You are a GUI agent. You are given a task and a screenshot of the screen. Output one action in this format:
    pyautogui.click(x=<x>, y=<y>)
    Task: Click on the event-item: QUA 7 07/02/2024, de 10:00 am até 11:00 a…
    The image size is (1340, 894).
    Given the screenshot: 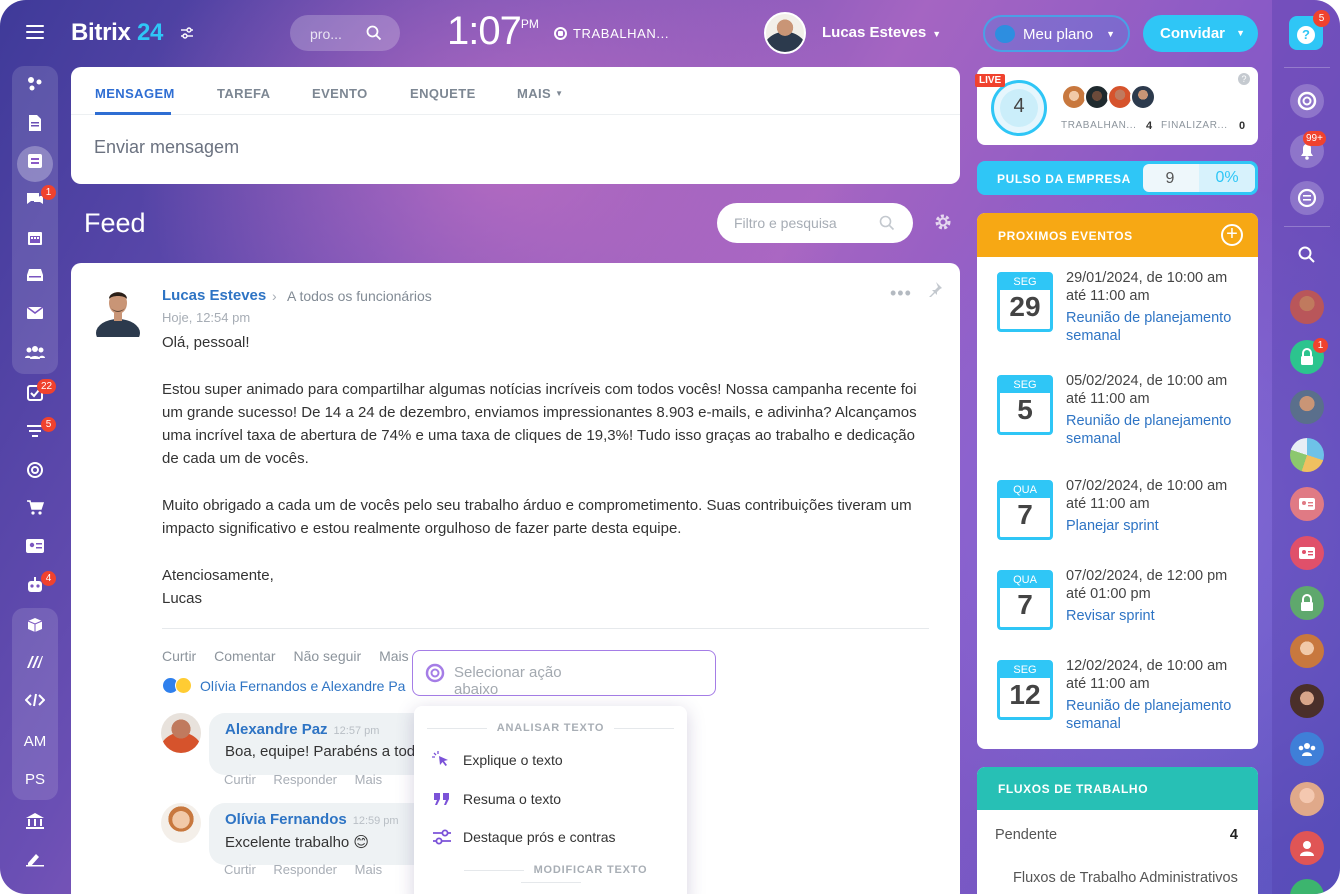 What is the action you would take?
    pyautogui.click(x=1117, y=524)
    